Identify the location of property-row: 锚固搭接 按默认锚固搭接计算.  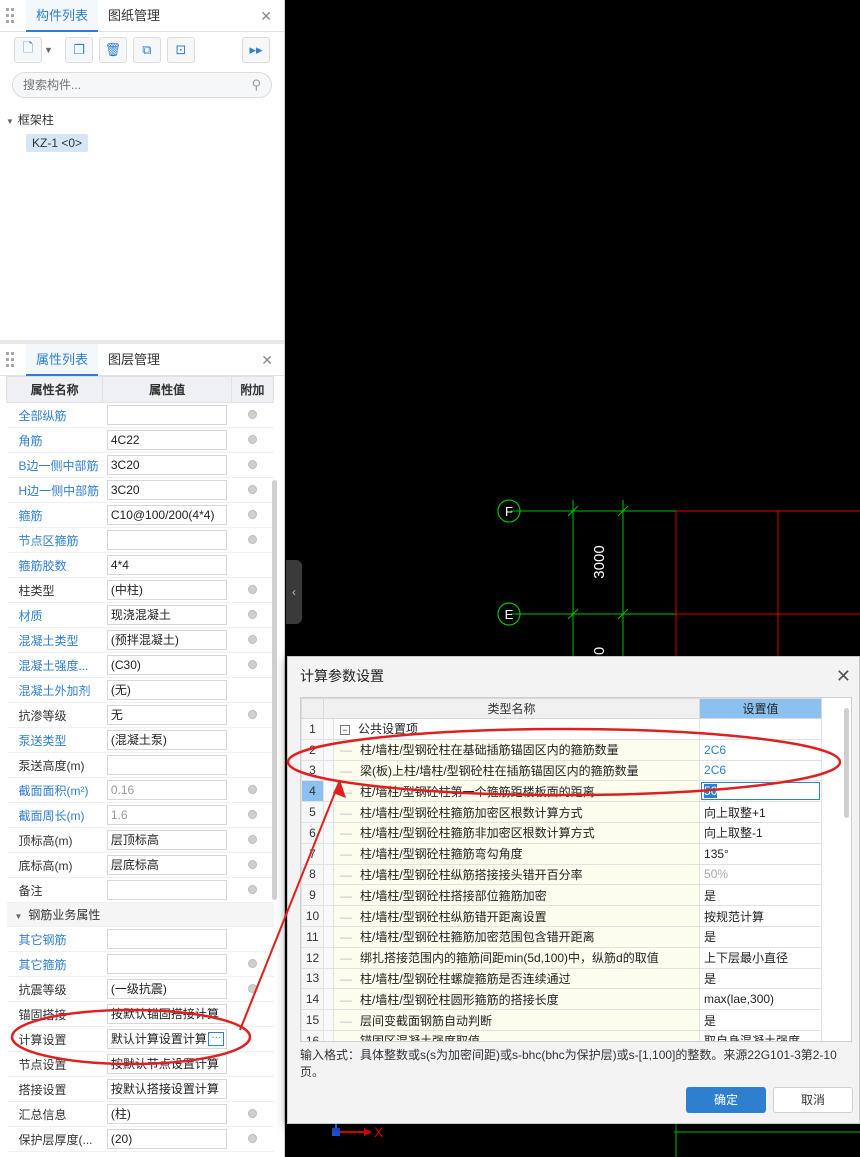
(140, 1014).